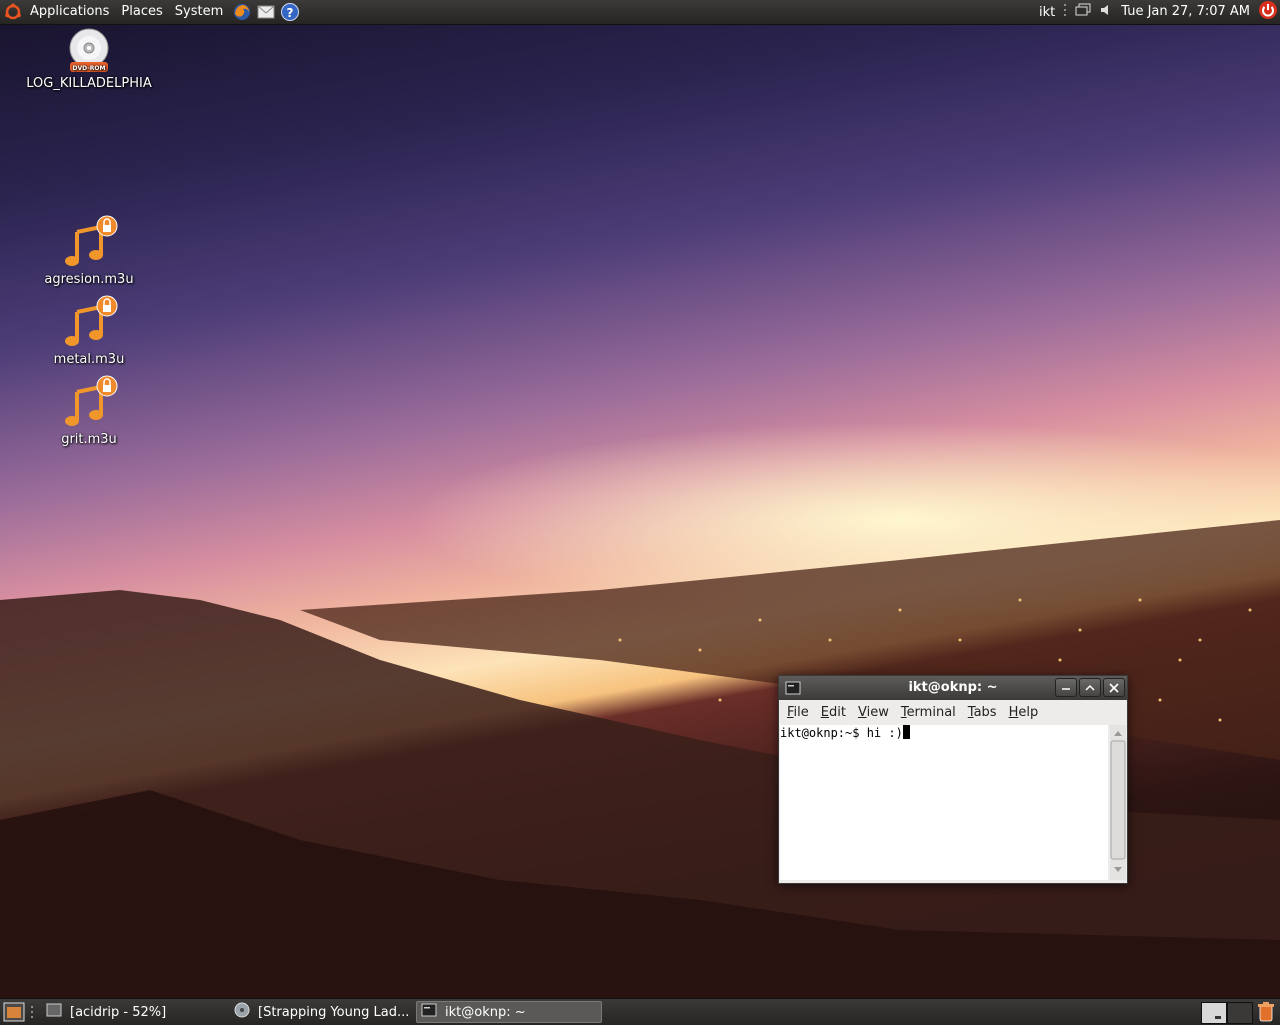 The width and height of the screenshot is (1280, 1027). What do you see at coordinates (928, 712) in the screenshot?
I see `menu-terminal: Terminal` at bounding box center [928, 712].